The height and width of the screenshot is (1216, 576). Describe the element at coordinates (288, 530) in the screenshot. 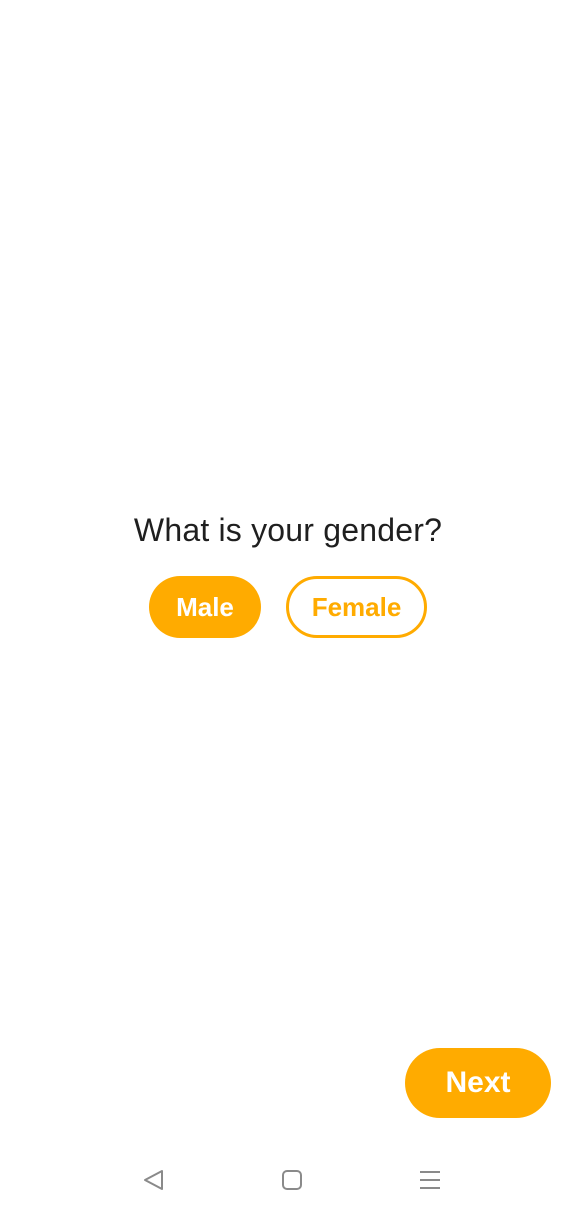

I see `gender-question: What is your gender?` at that location.